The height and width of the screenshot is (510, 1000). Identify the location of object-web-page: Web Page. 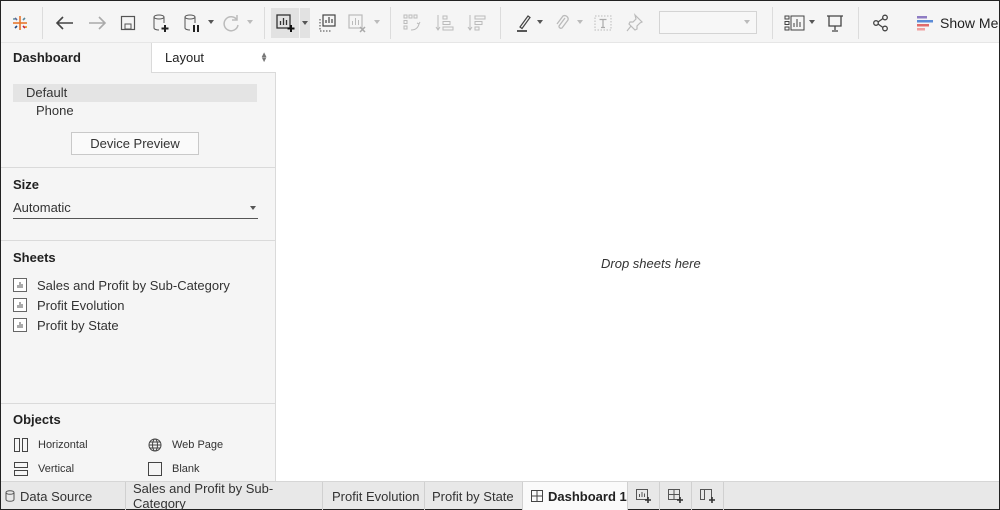
(185, 445).